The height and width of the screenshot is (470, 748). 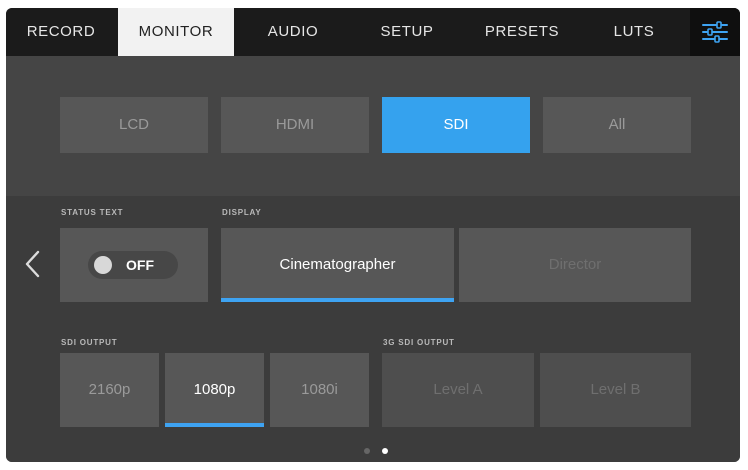 I want to click on tab-monitor: MONITOR, so click(x=176, y=32).